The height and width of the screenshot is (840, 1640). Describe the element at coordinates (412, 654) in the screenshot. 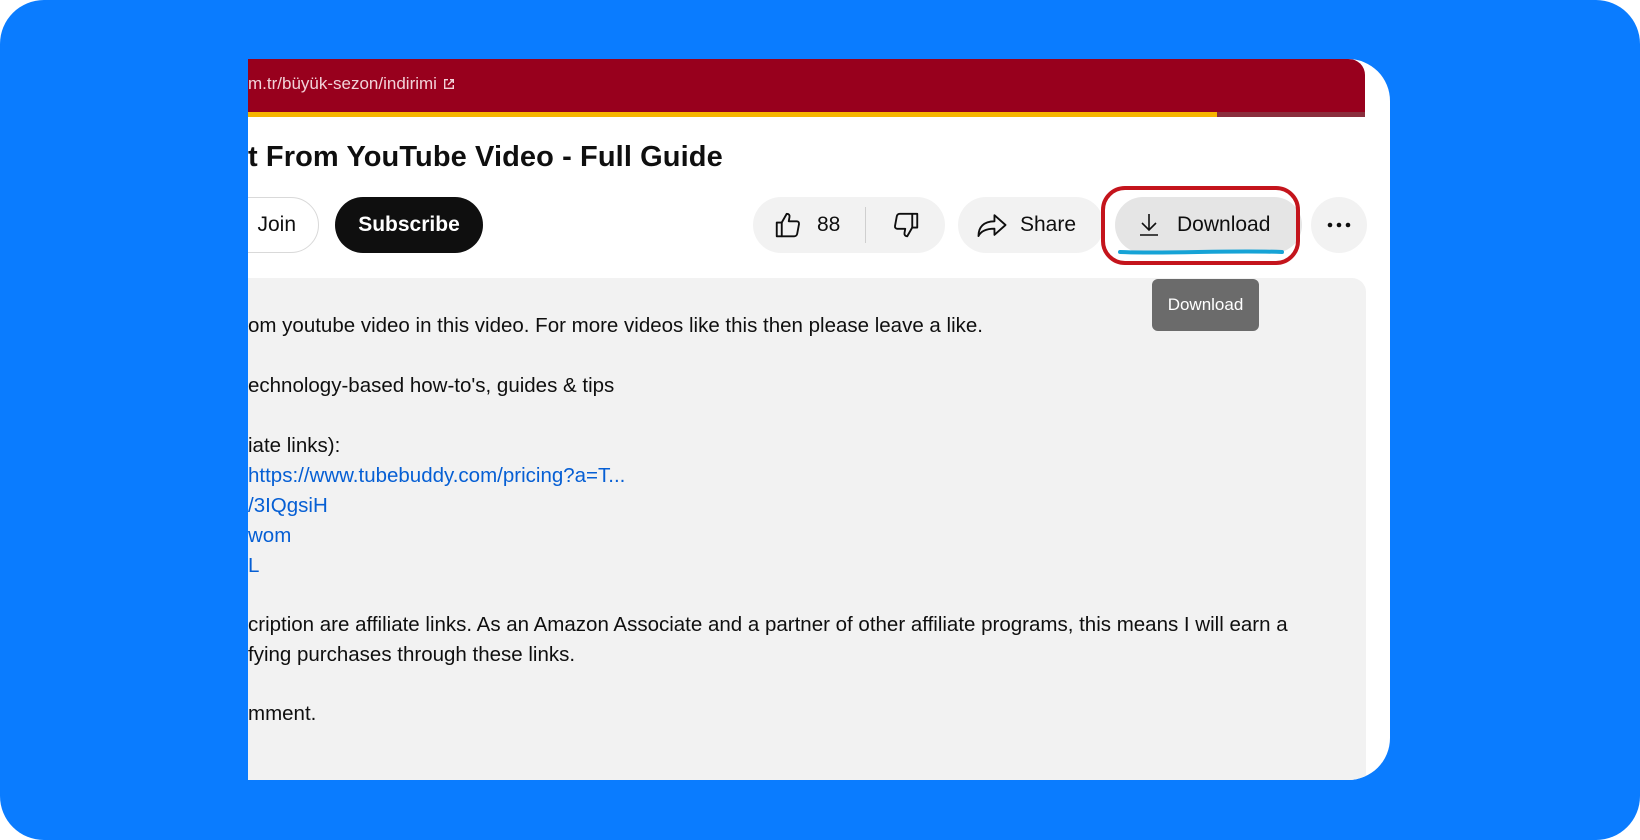

I see `description-line: fying purchases through these links.` at that location.